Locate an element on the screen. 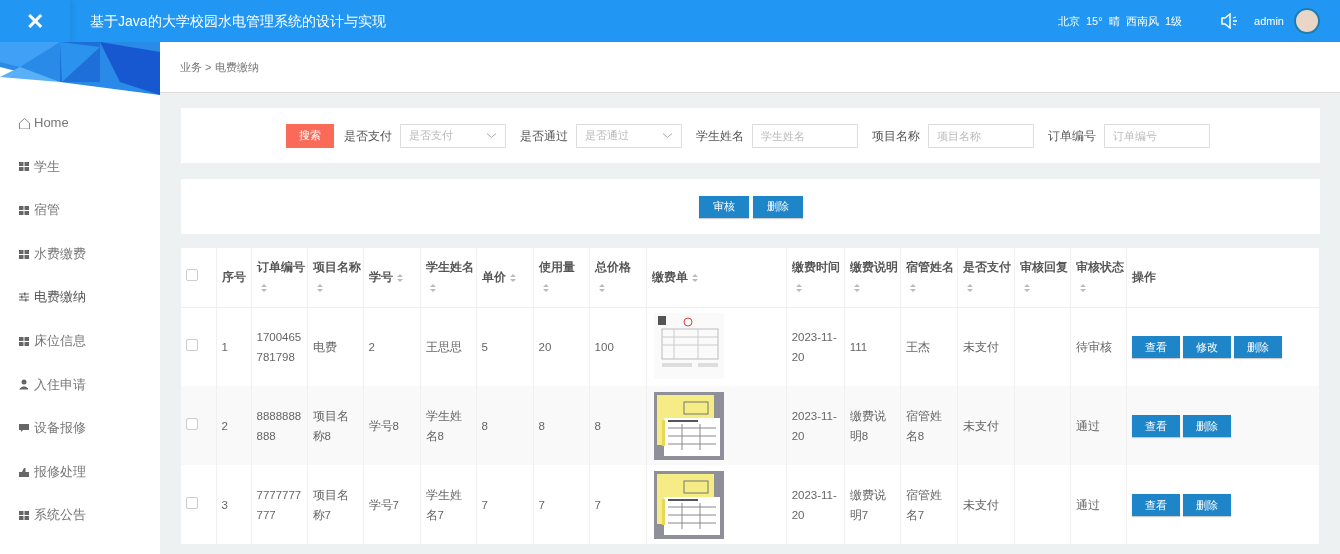 This screenshot has height=554, width=1340. table-cell: 111 is located at coordinates (858, 346).